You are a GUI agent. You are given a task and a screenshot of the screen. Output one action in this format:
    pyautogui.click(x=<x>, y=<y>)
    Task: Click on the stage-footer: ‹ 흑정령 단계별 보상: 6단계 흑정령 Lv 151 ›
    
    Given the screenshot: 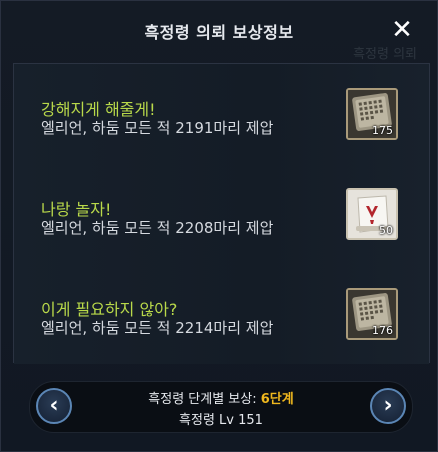 What is the action you would take?
    pyautogui.click(x=221, y=407)
    